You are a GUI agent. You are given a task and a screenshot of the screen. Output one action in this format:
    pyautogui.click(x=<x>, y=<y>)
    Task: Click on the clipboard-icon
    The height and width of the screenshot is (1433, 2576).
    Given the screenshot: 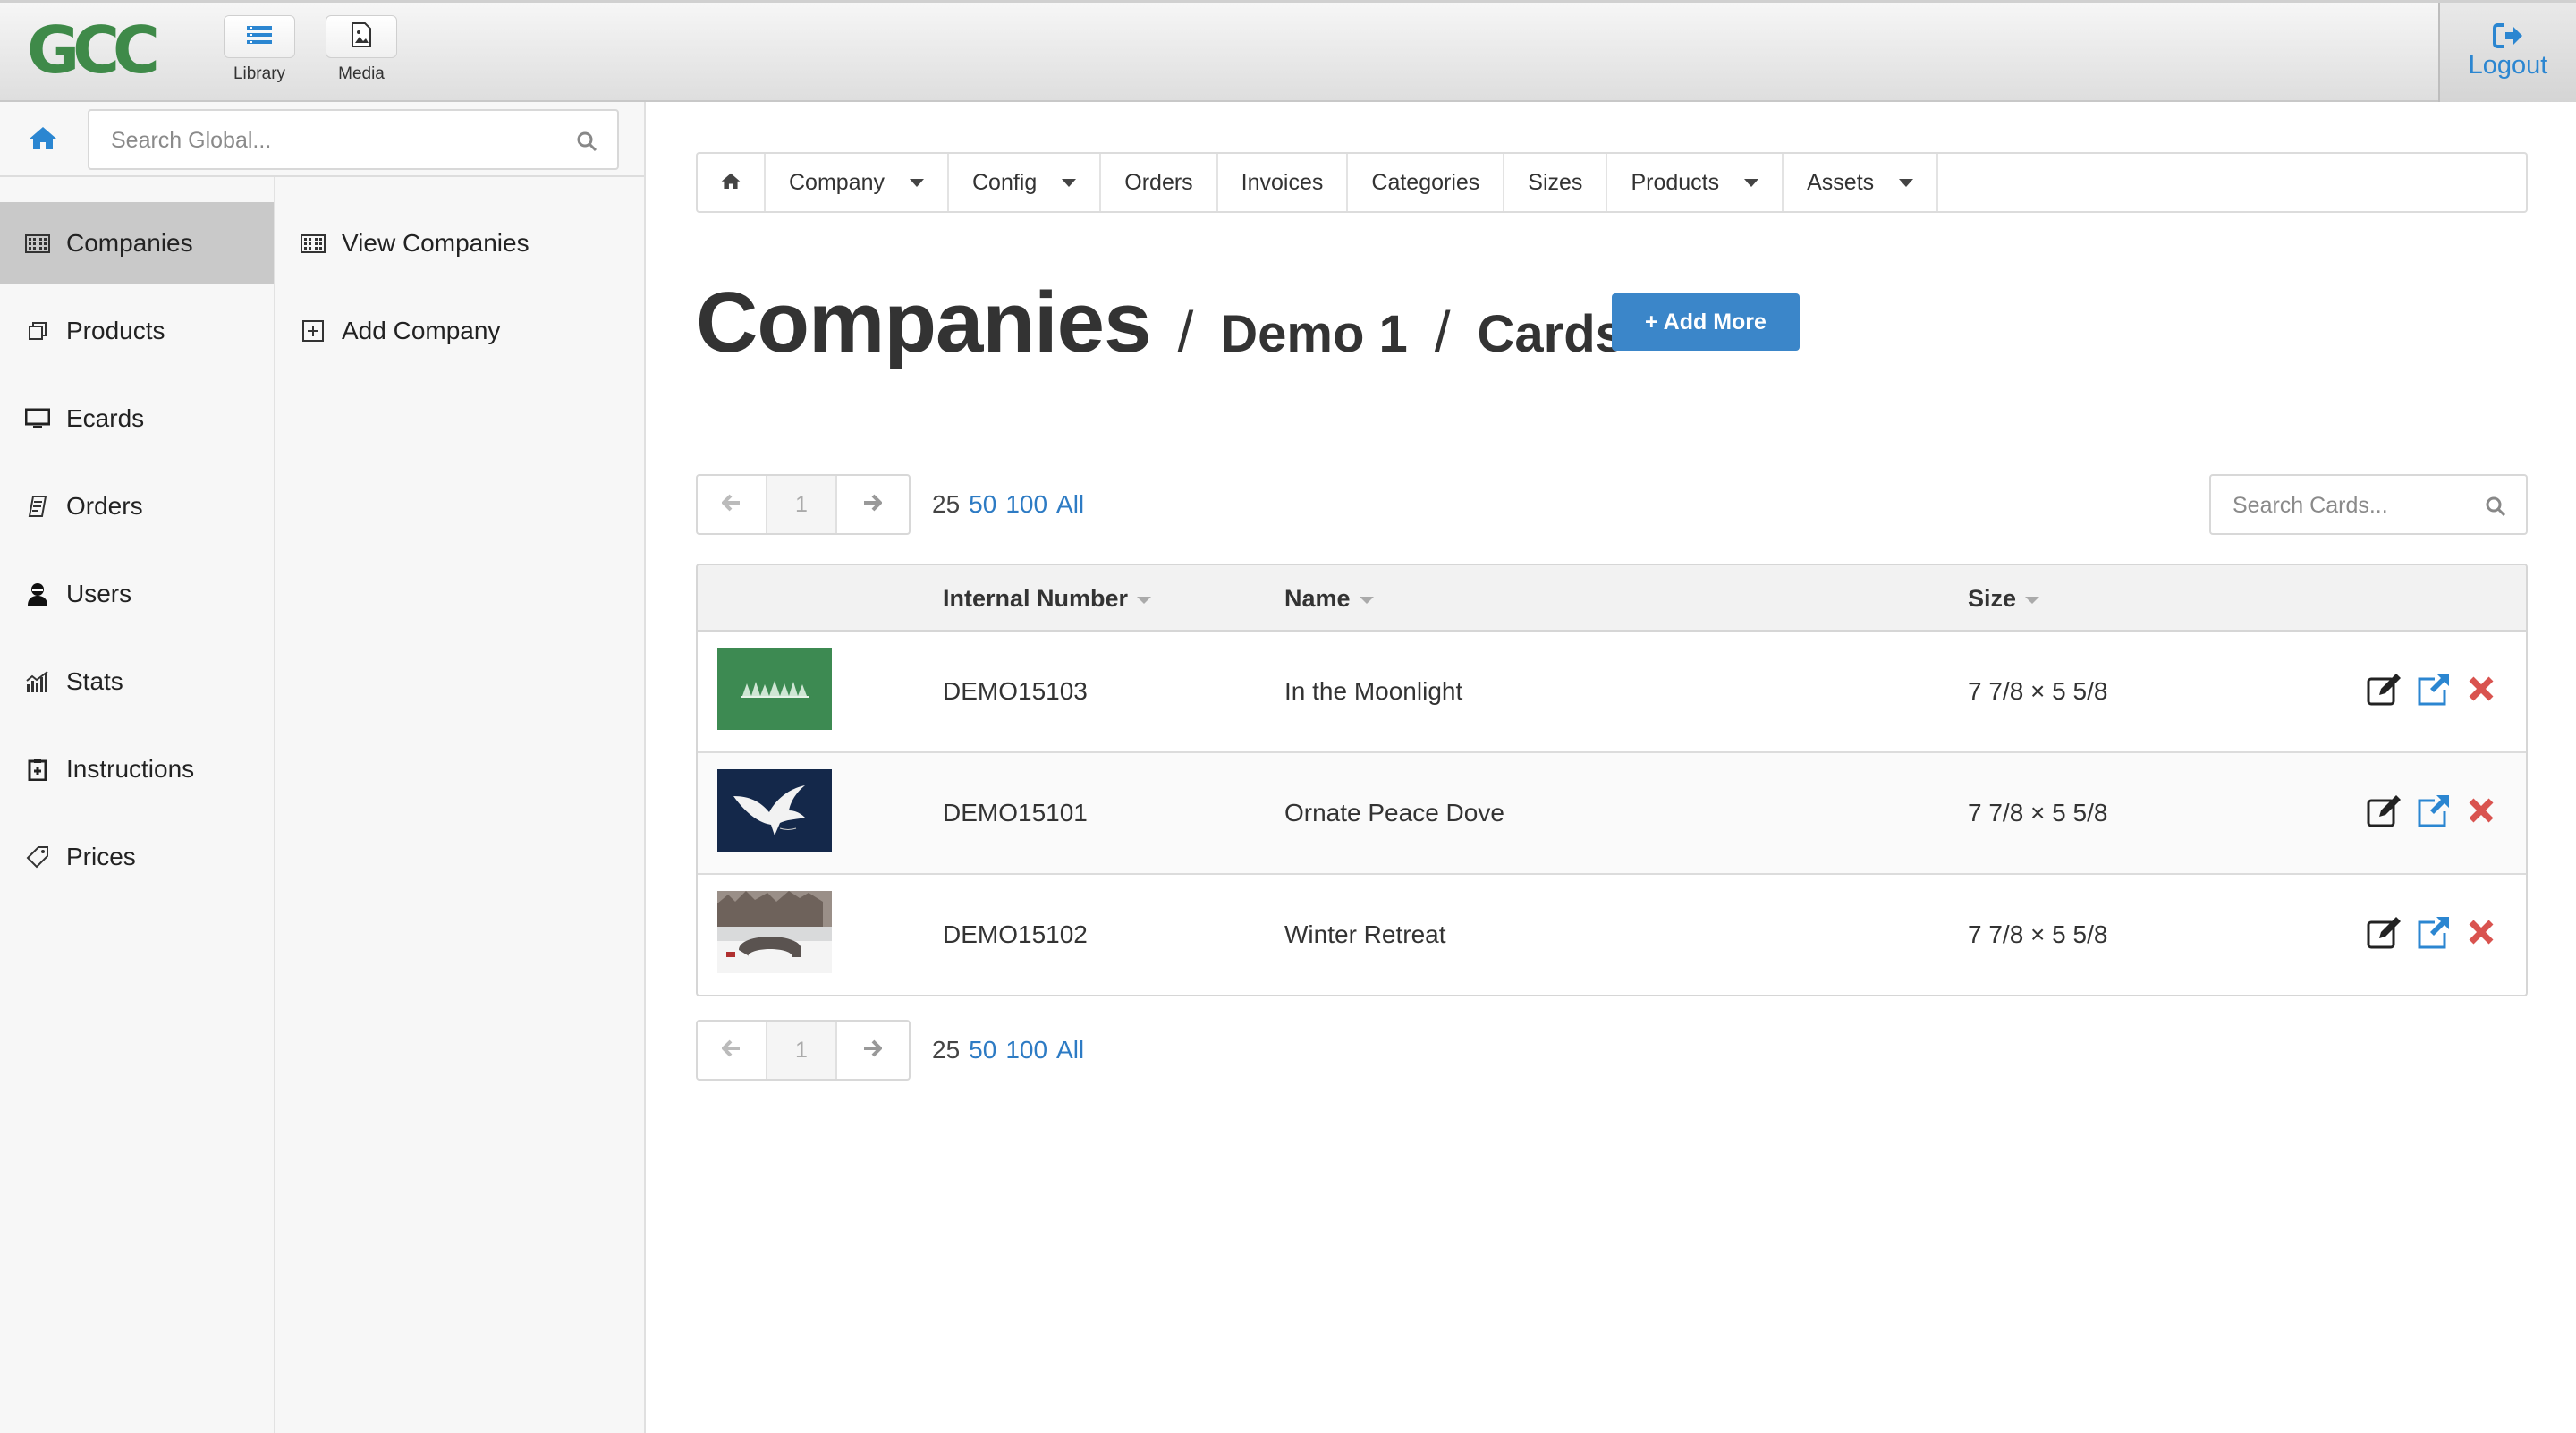 What is the action you would take?
    pyautogui.click(x=37, y=769)
    